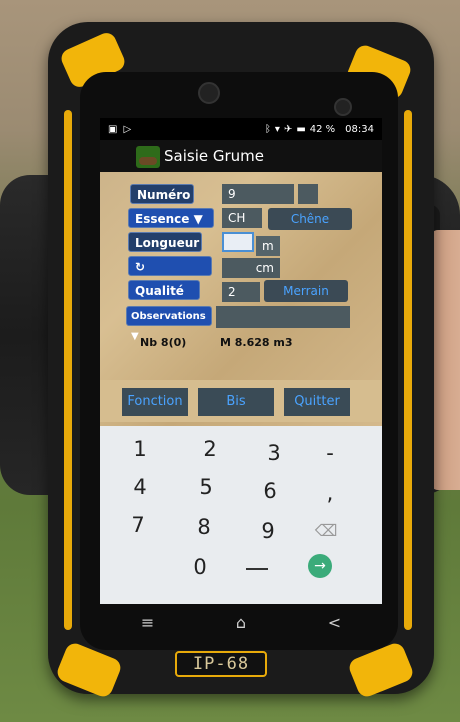 Image resolution: width=460 pixels, height=722 pixels. I want to click on quitter-button: Quitter, so click(317, 402).